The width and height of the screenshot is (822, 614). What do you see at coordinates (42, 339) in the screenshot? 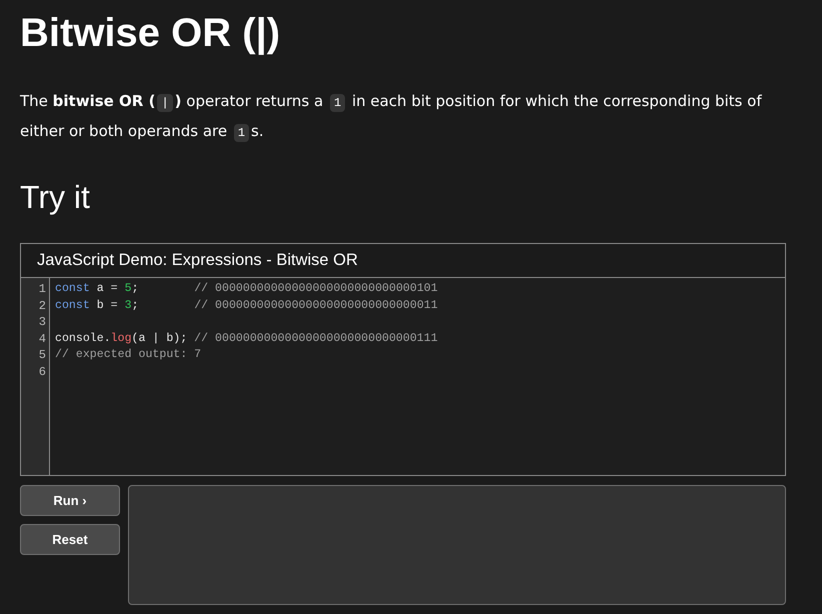
I see `line-number: 4` at bounding box center [42, 339].